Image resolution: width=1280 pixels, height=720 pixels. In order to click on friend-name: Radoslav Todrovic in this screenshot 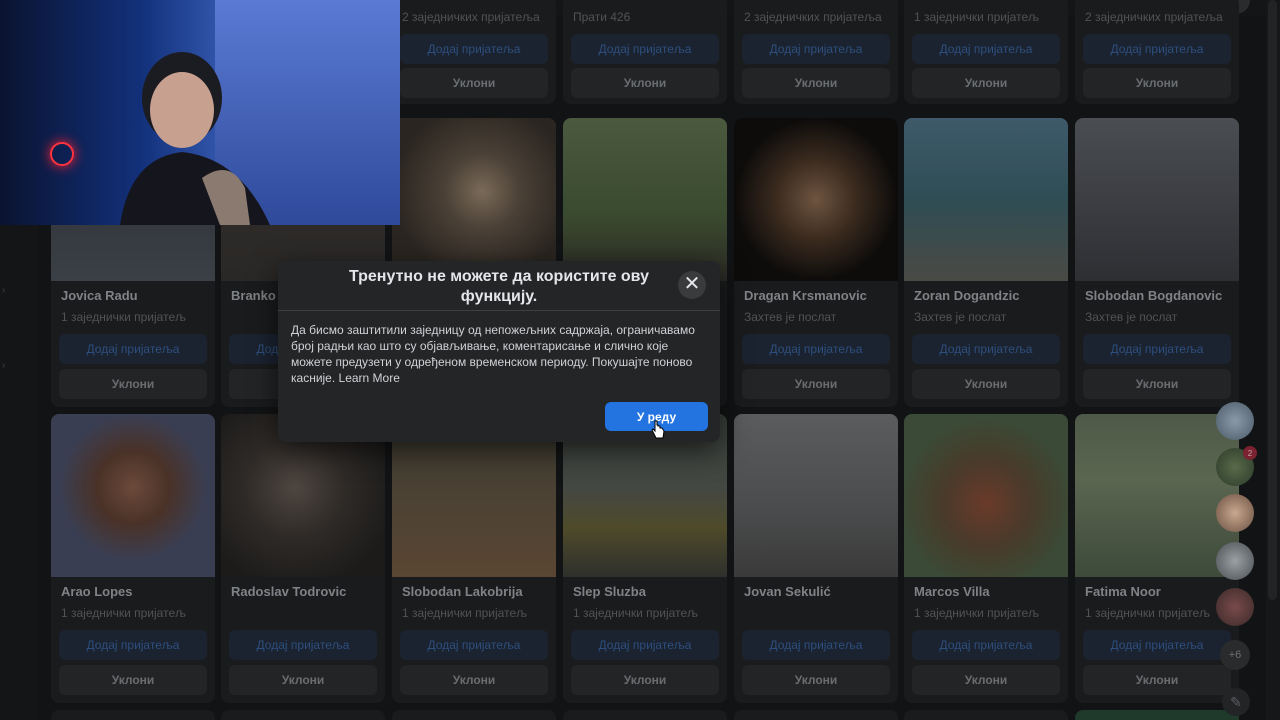, I will do `click(288, 591)`.